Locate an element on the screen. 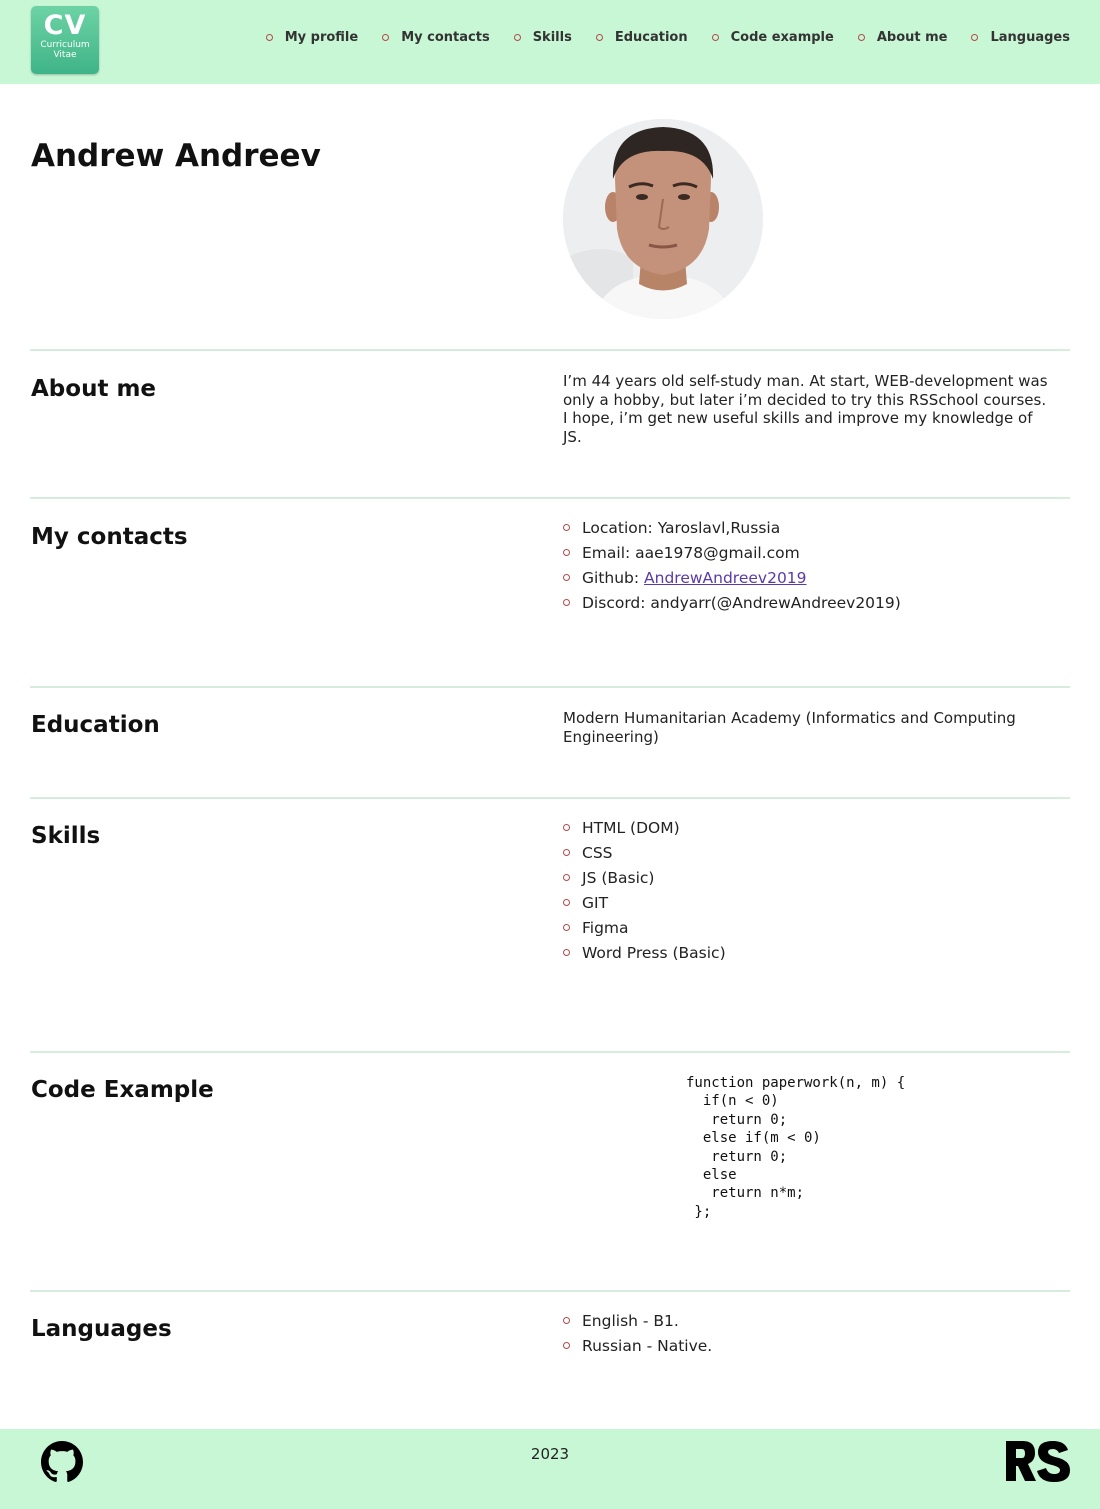 The image size is (1100, 1509). nav-item-about-me: About me is located at coordinates (902, 37).